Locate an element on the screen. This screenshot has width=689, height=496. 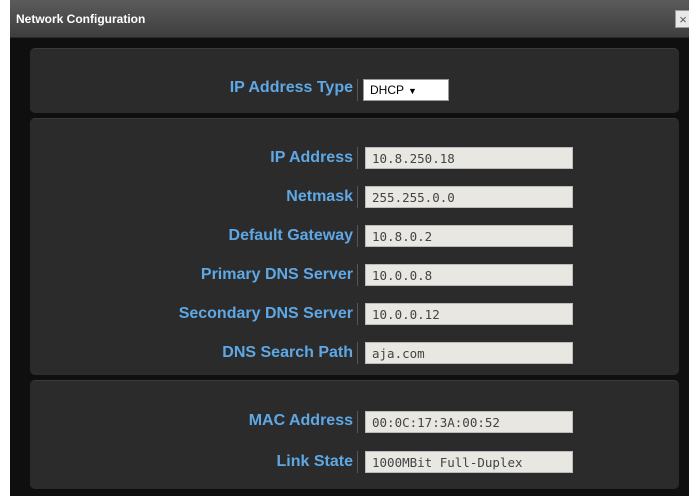
dialog-title: Network Configuration is located at coordinates (81, 19).